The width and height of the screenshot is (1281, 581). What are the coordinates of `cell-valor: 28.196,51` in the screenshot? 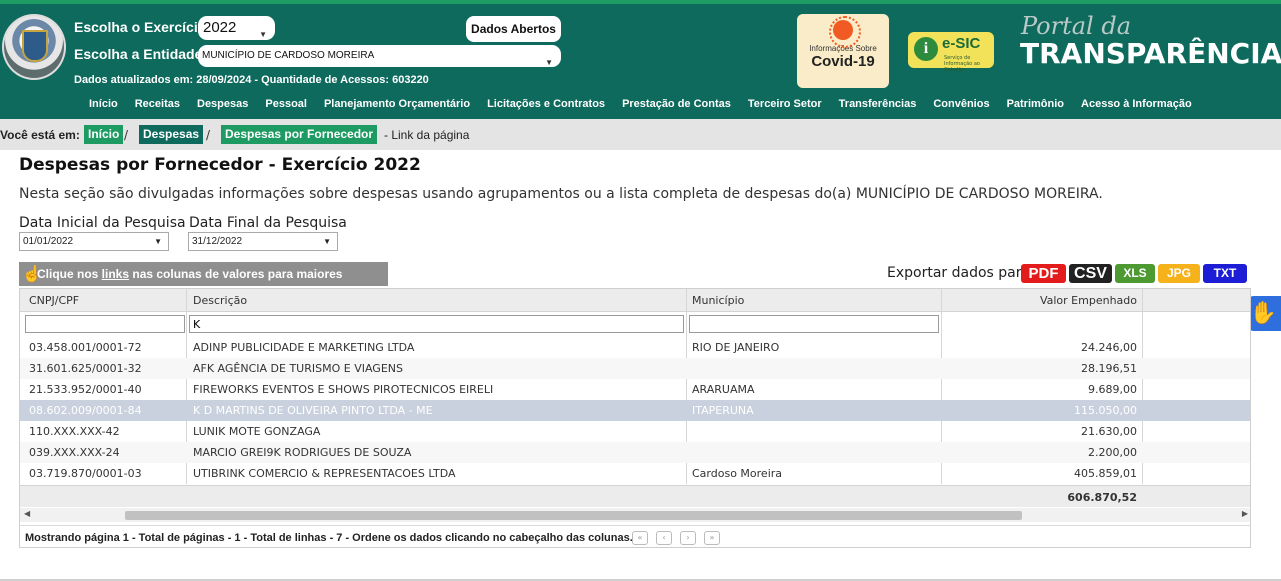 It's located at (1039, 368).